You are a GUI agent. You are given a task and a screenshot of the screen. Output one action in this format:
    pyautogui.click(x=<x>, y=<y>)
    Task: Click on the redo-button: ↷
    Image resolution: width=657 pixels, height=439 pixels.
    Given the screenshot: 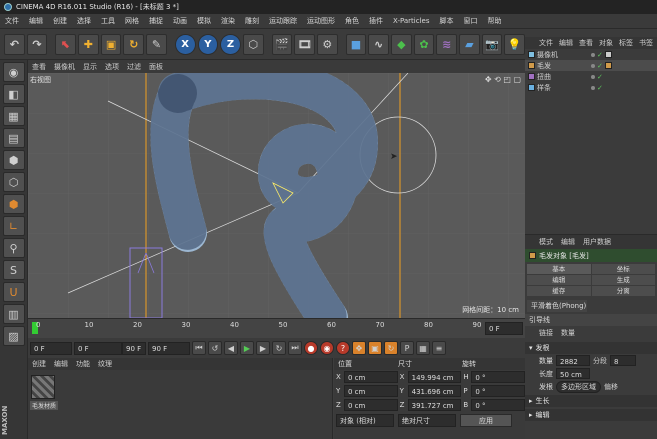 What is the action you would take?
    pyautogui.click(x=37, y=44)
    